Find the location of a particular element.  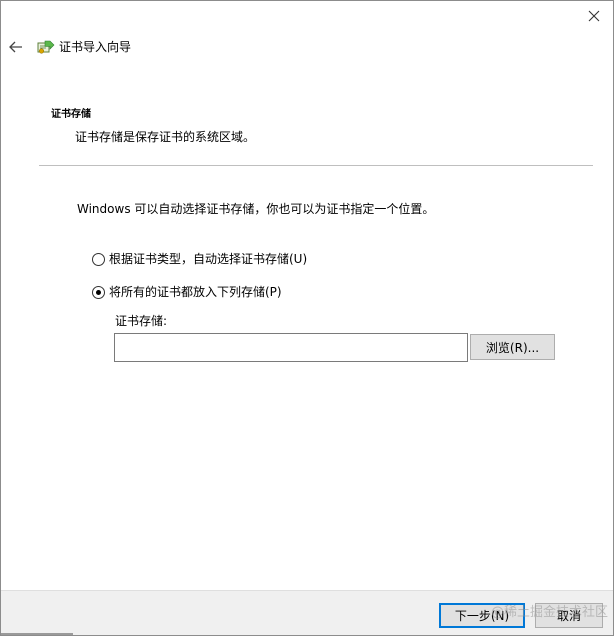

auto-select-store-radio is located at coordinates (98, 259).